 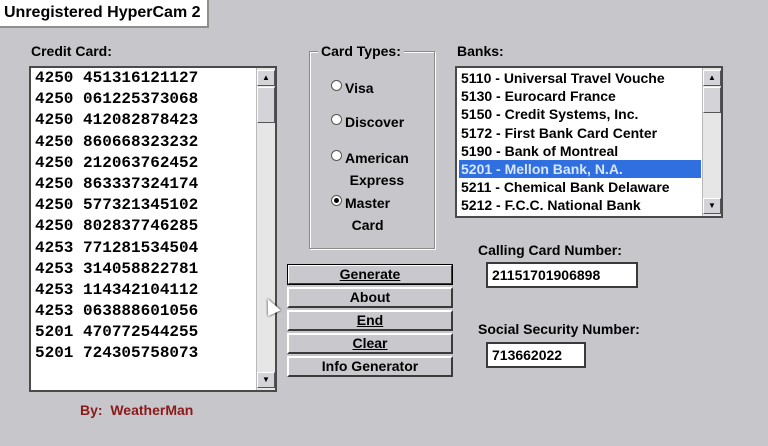 What do you see at coordinates (711, 142) in the screenshot?
I see `banks-scrollbar: ▲ ▼` at bounding box center [711, 142].